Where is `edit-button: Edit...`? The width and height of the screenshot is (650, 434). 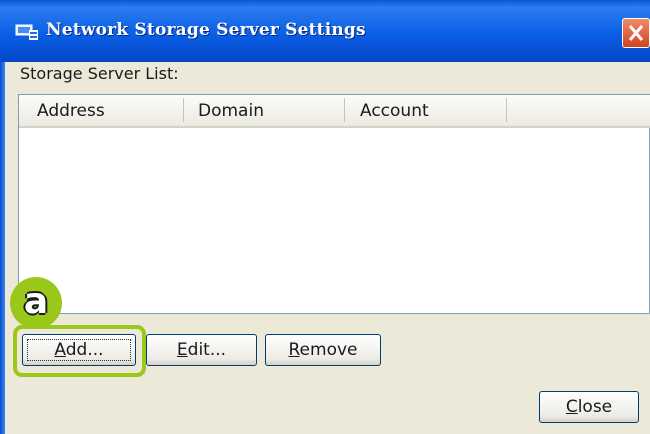 edit-button: Edit... is located at coordinates (201, 350).